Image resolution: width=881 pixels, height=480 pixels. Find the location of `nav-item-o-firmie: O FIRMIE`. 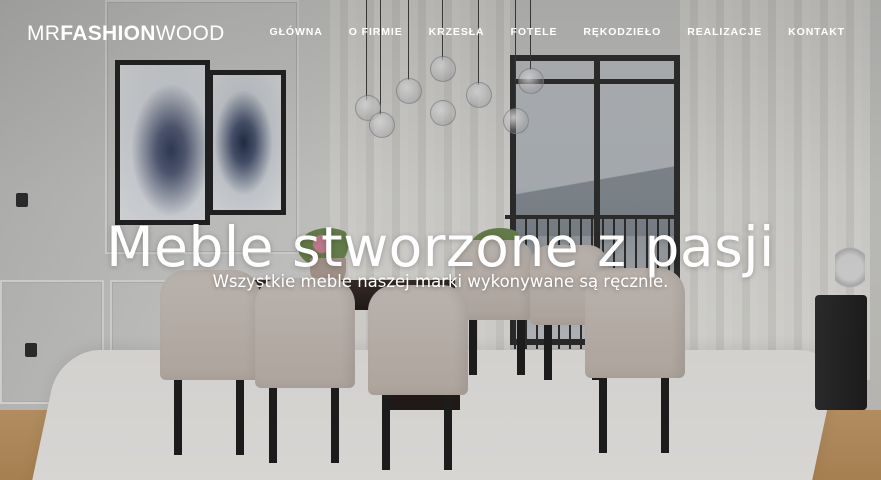

nav-item-o-firmie: O FIRMIE is located at coordinates (376, 32).